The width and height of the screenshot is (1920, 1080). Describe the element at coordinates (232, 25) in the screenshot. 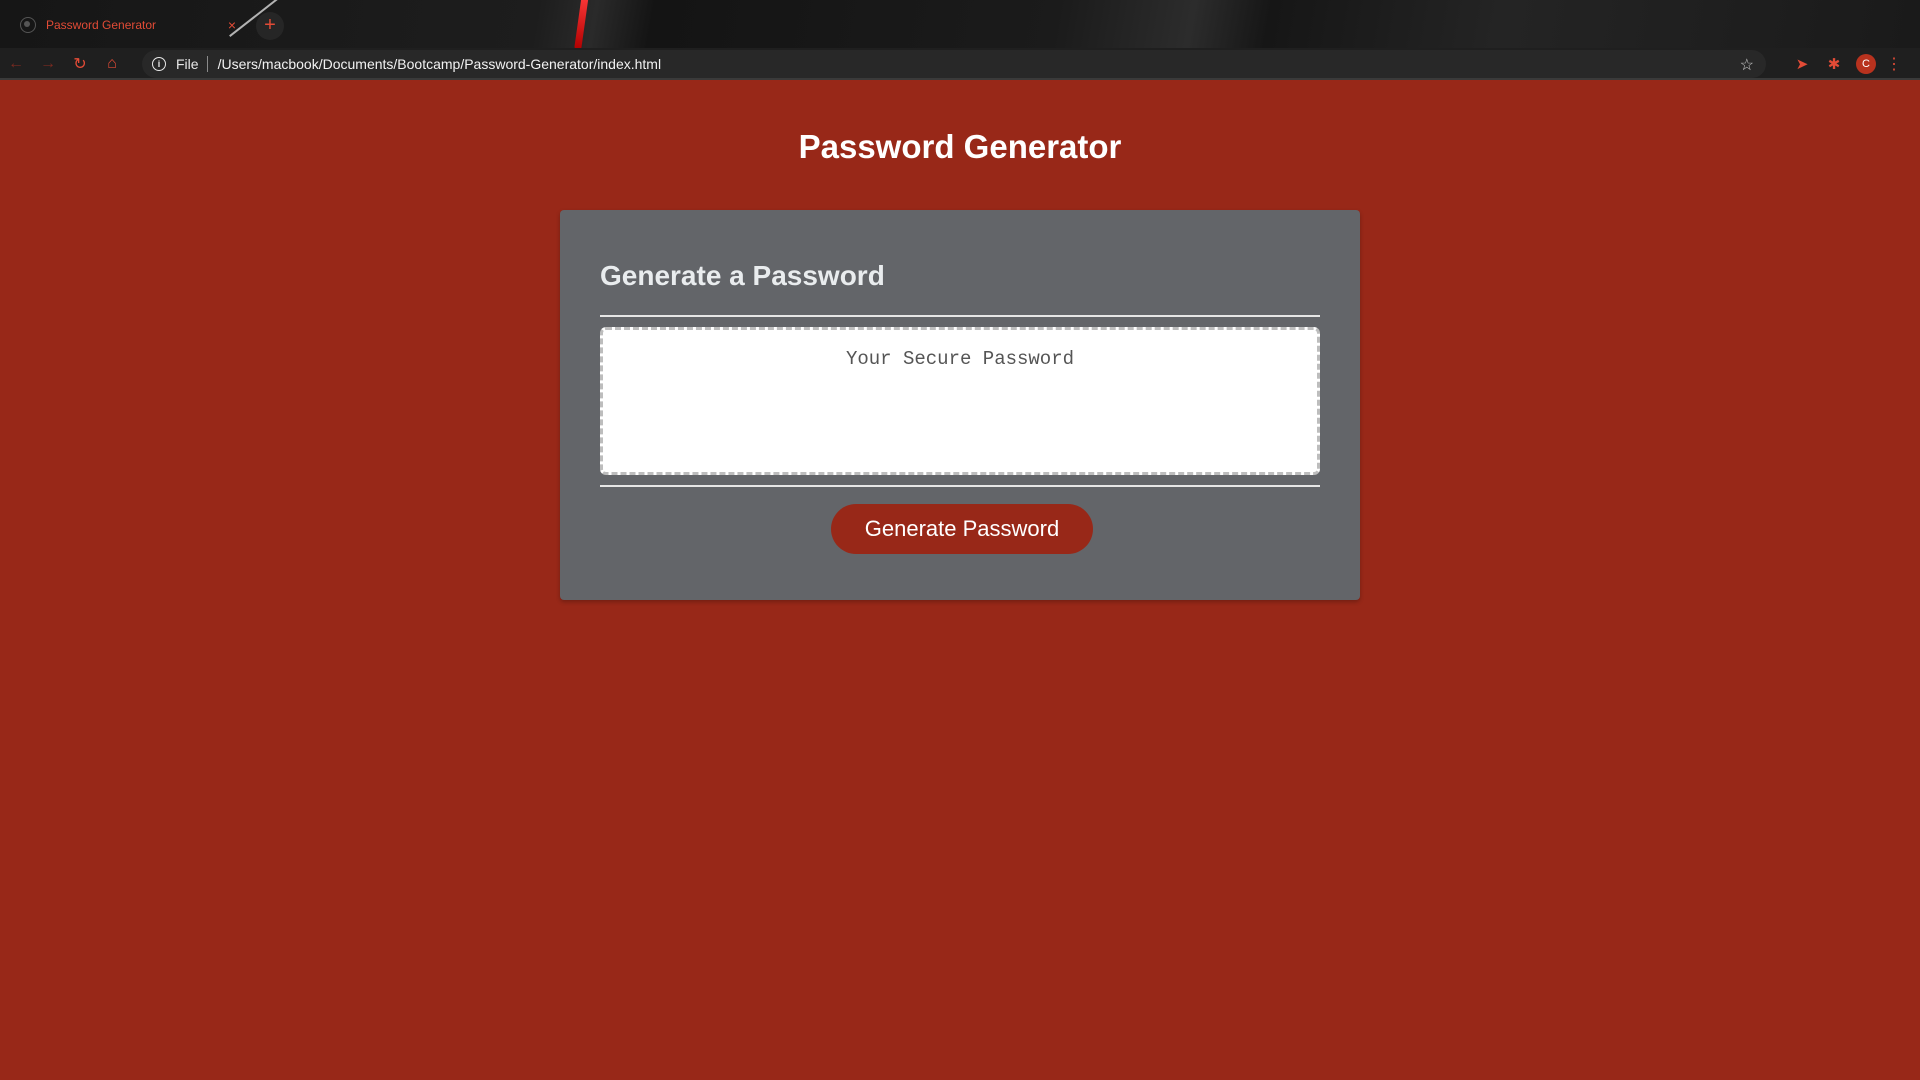

I see `close-tab-icon: ×` at that location.